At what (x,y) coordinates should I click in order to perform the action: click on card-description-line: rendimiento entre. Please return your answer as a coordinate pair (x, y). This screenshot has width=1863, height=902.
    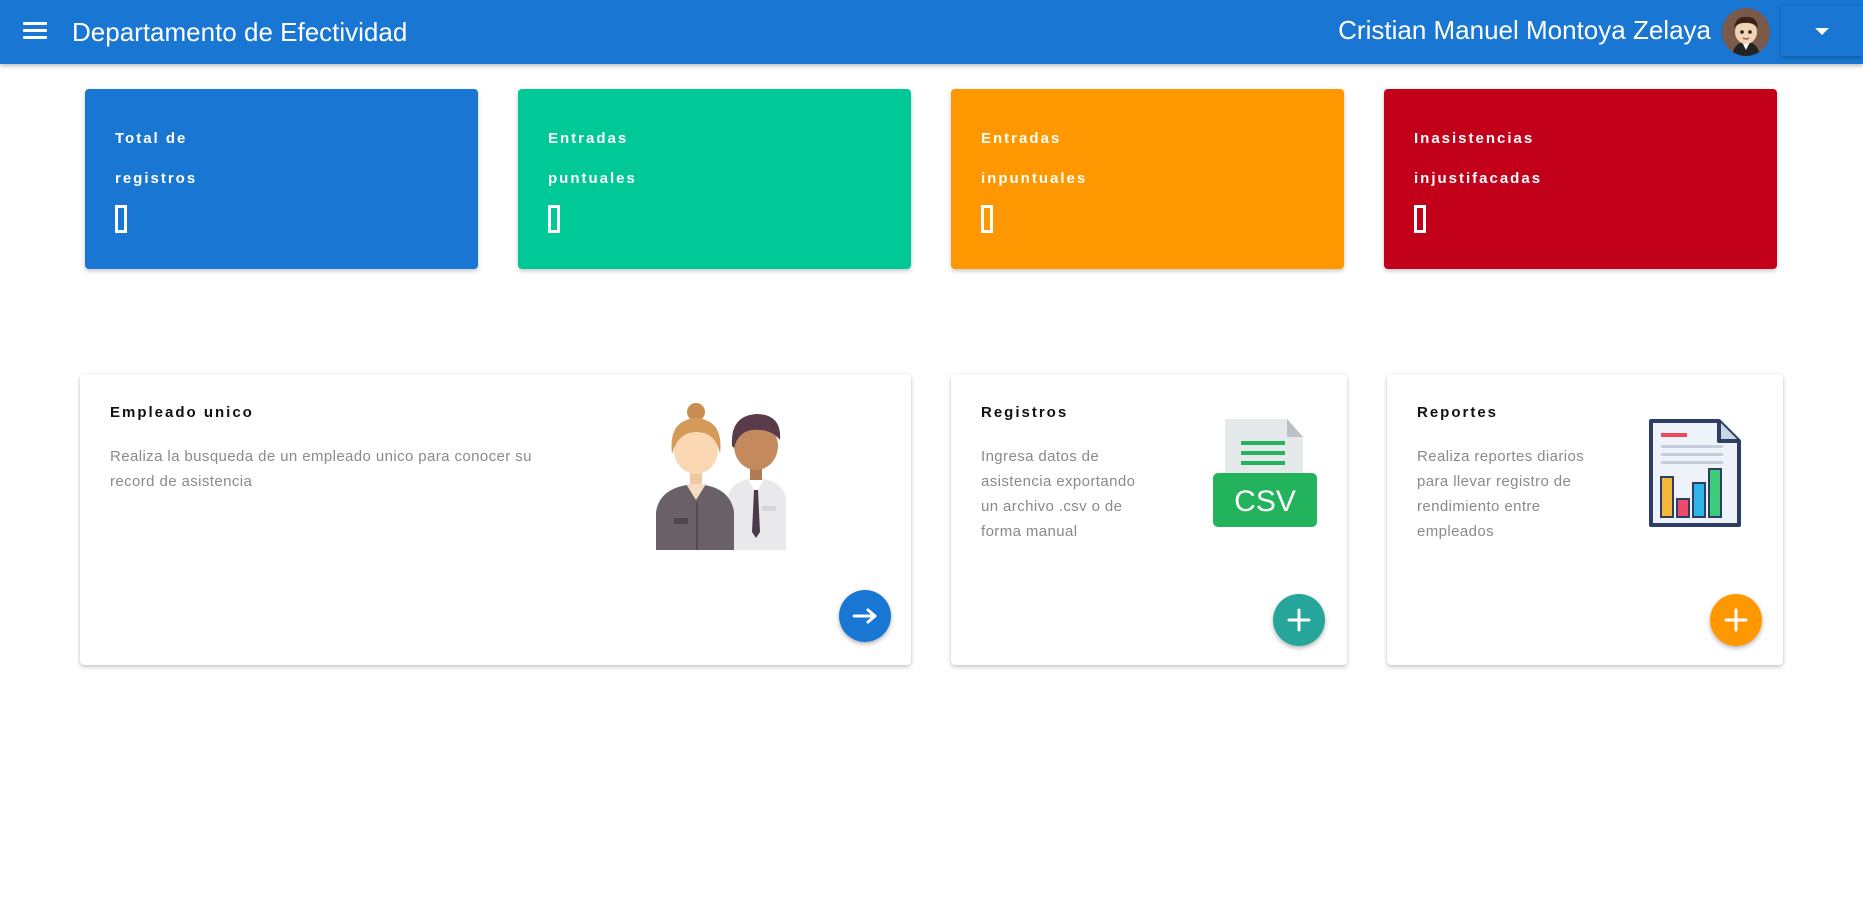
    Looking at the image, I should click on (1479, 506).